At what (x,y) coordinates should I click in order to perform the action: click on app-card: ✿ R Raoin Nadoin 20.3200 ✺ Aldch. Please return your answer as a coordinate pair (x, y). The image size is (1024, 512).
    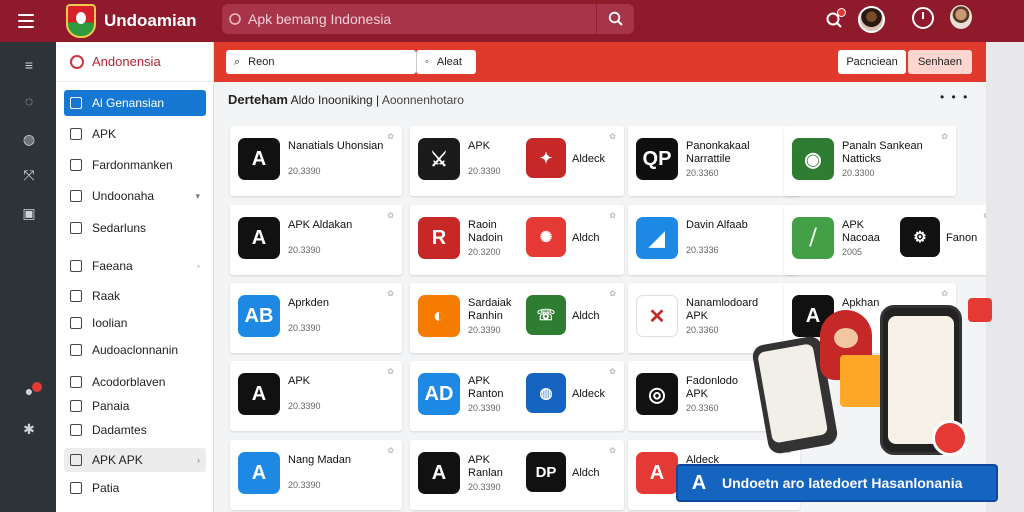
    Looking at the image, I should click on (517, 240).